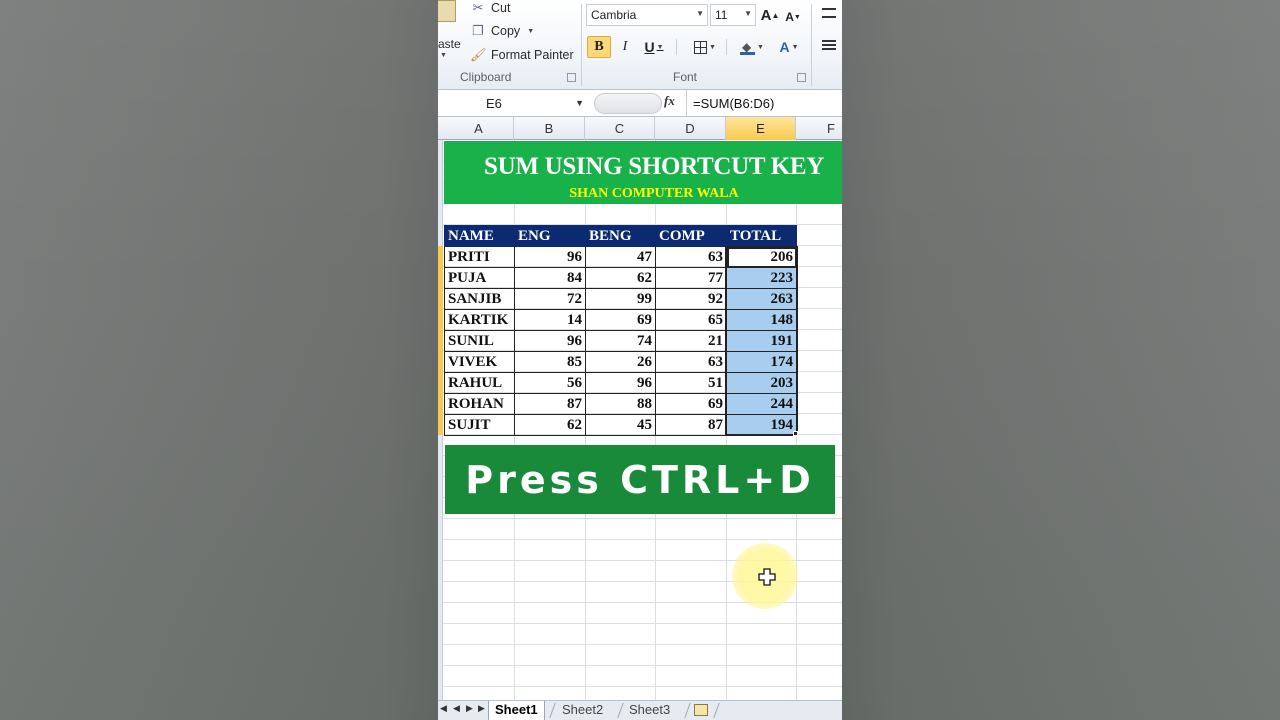  Describe the element at coordinates (522, 55) in the screenshot. I see `format-painter-button: 🖌 Format Painter` at that location.